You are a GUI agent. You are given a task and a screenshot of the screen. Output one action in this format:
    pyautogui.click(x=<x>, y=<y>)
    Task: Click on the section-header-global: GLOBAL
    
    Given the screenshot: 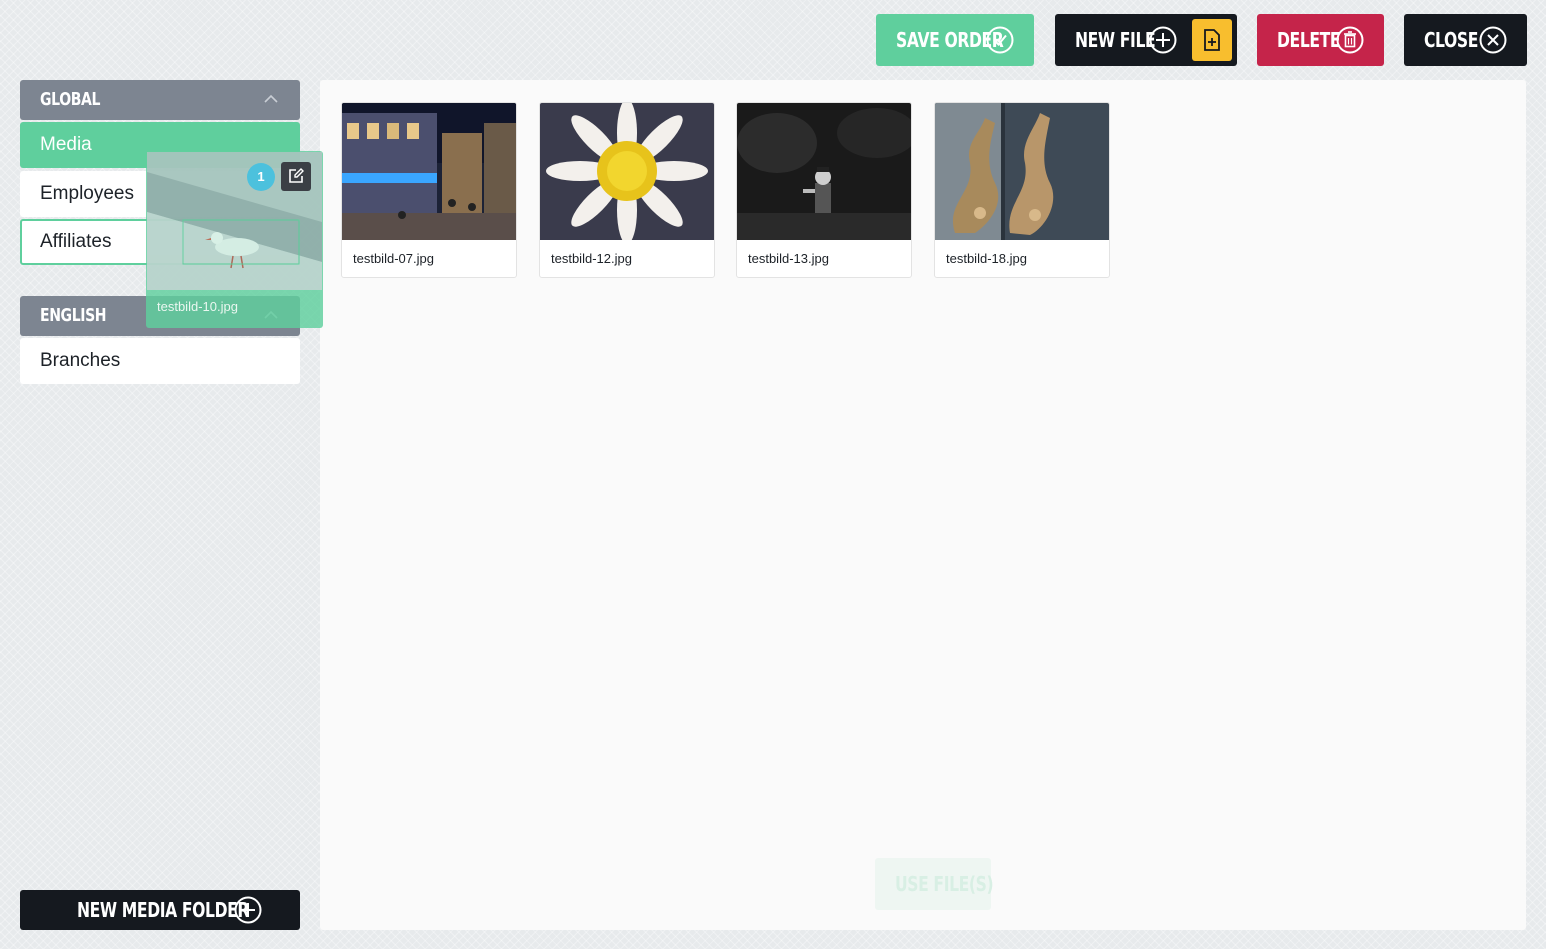 What is the action you would take?
    pyautogui.click(x=160, y=100)
    